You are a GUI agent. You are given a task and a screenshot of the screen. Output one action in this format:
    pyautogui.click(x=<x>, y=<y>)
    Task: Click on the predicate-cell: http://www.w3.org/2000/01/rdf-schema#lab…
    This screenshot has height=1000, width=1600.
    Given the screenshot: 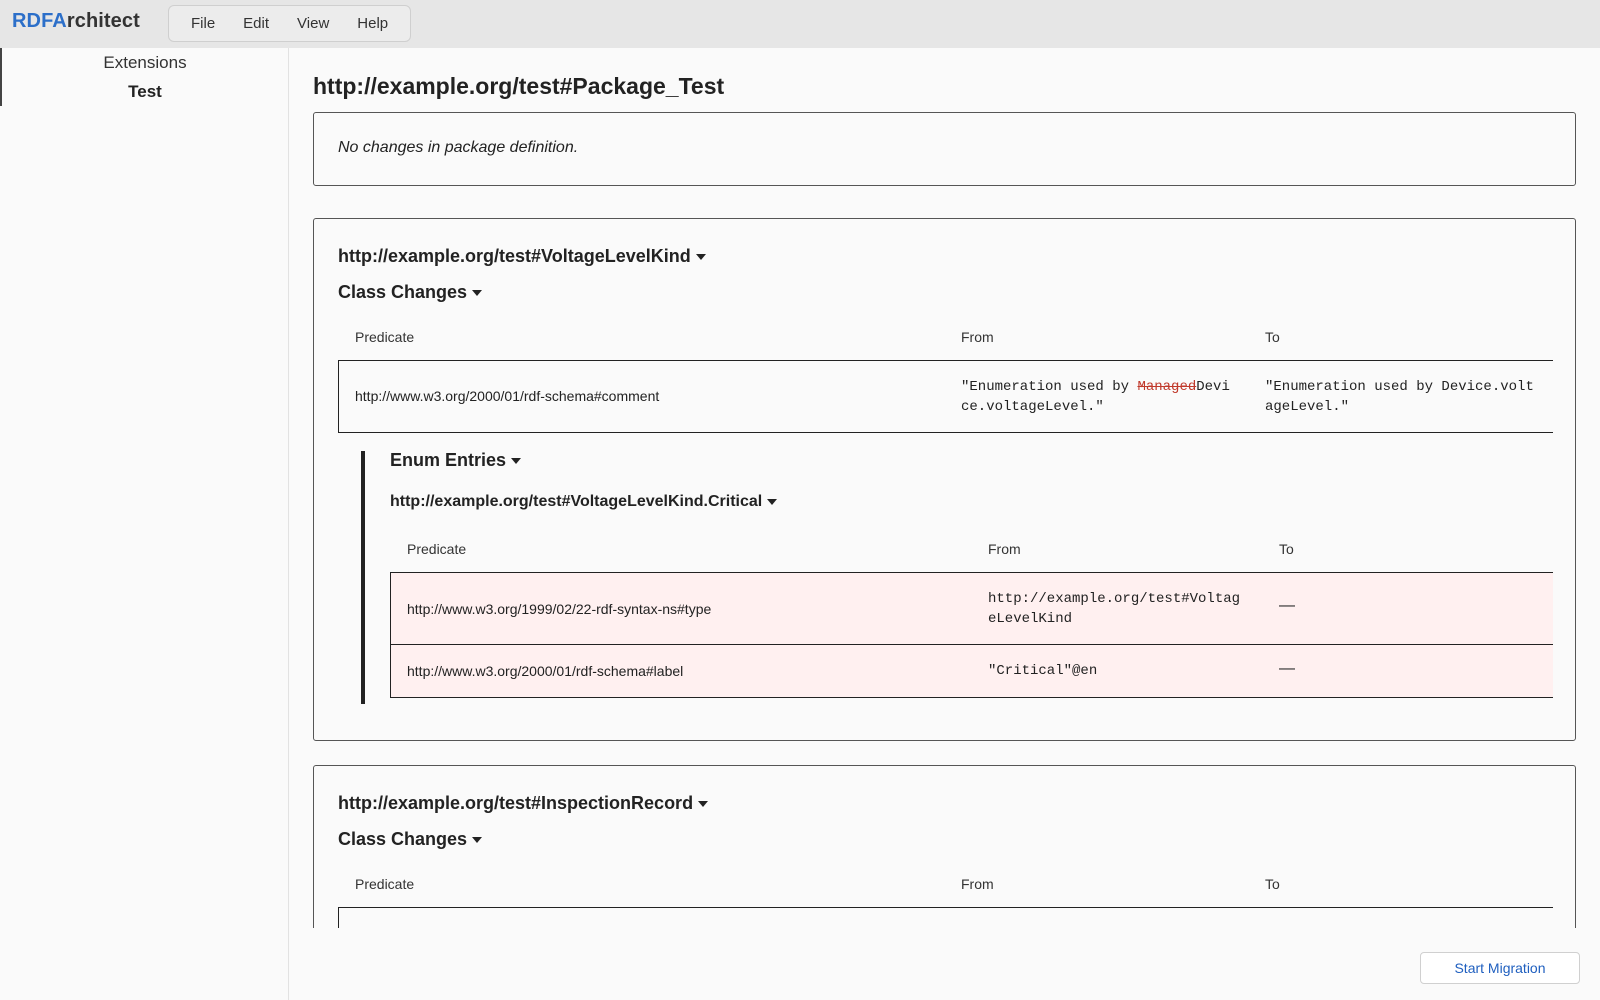 What is the action you would take?
    pyautogui.click(x=545, y=671)
    